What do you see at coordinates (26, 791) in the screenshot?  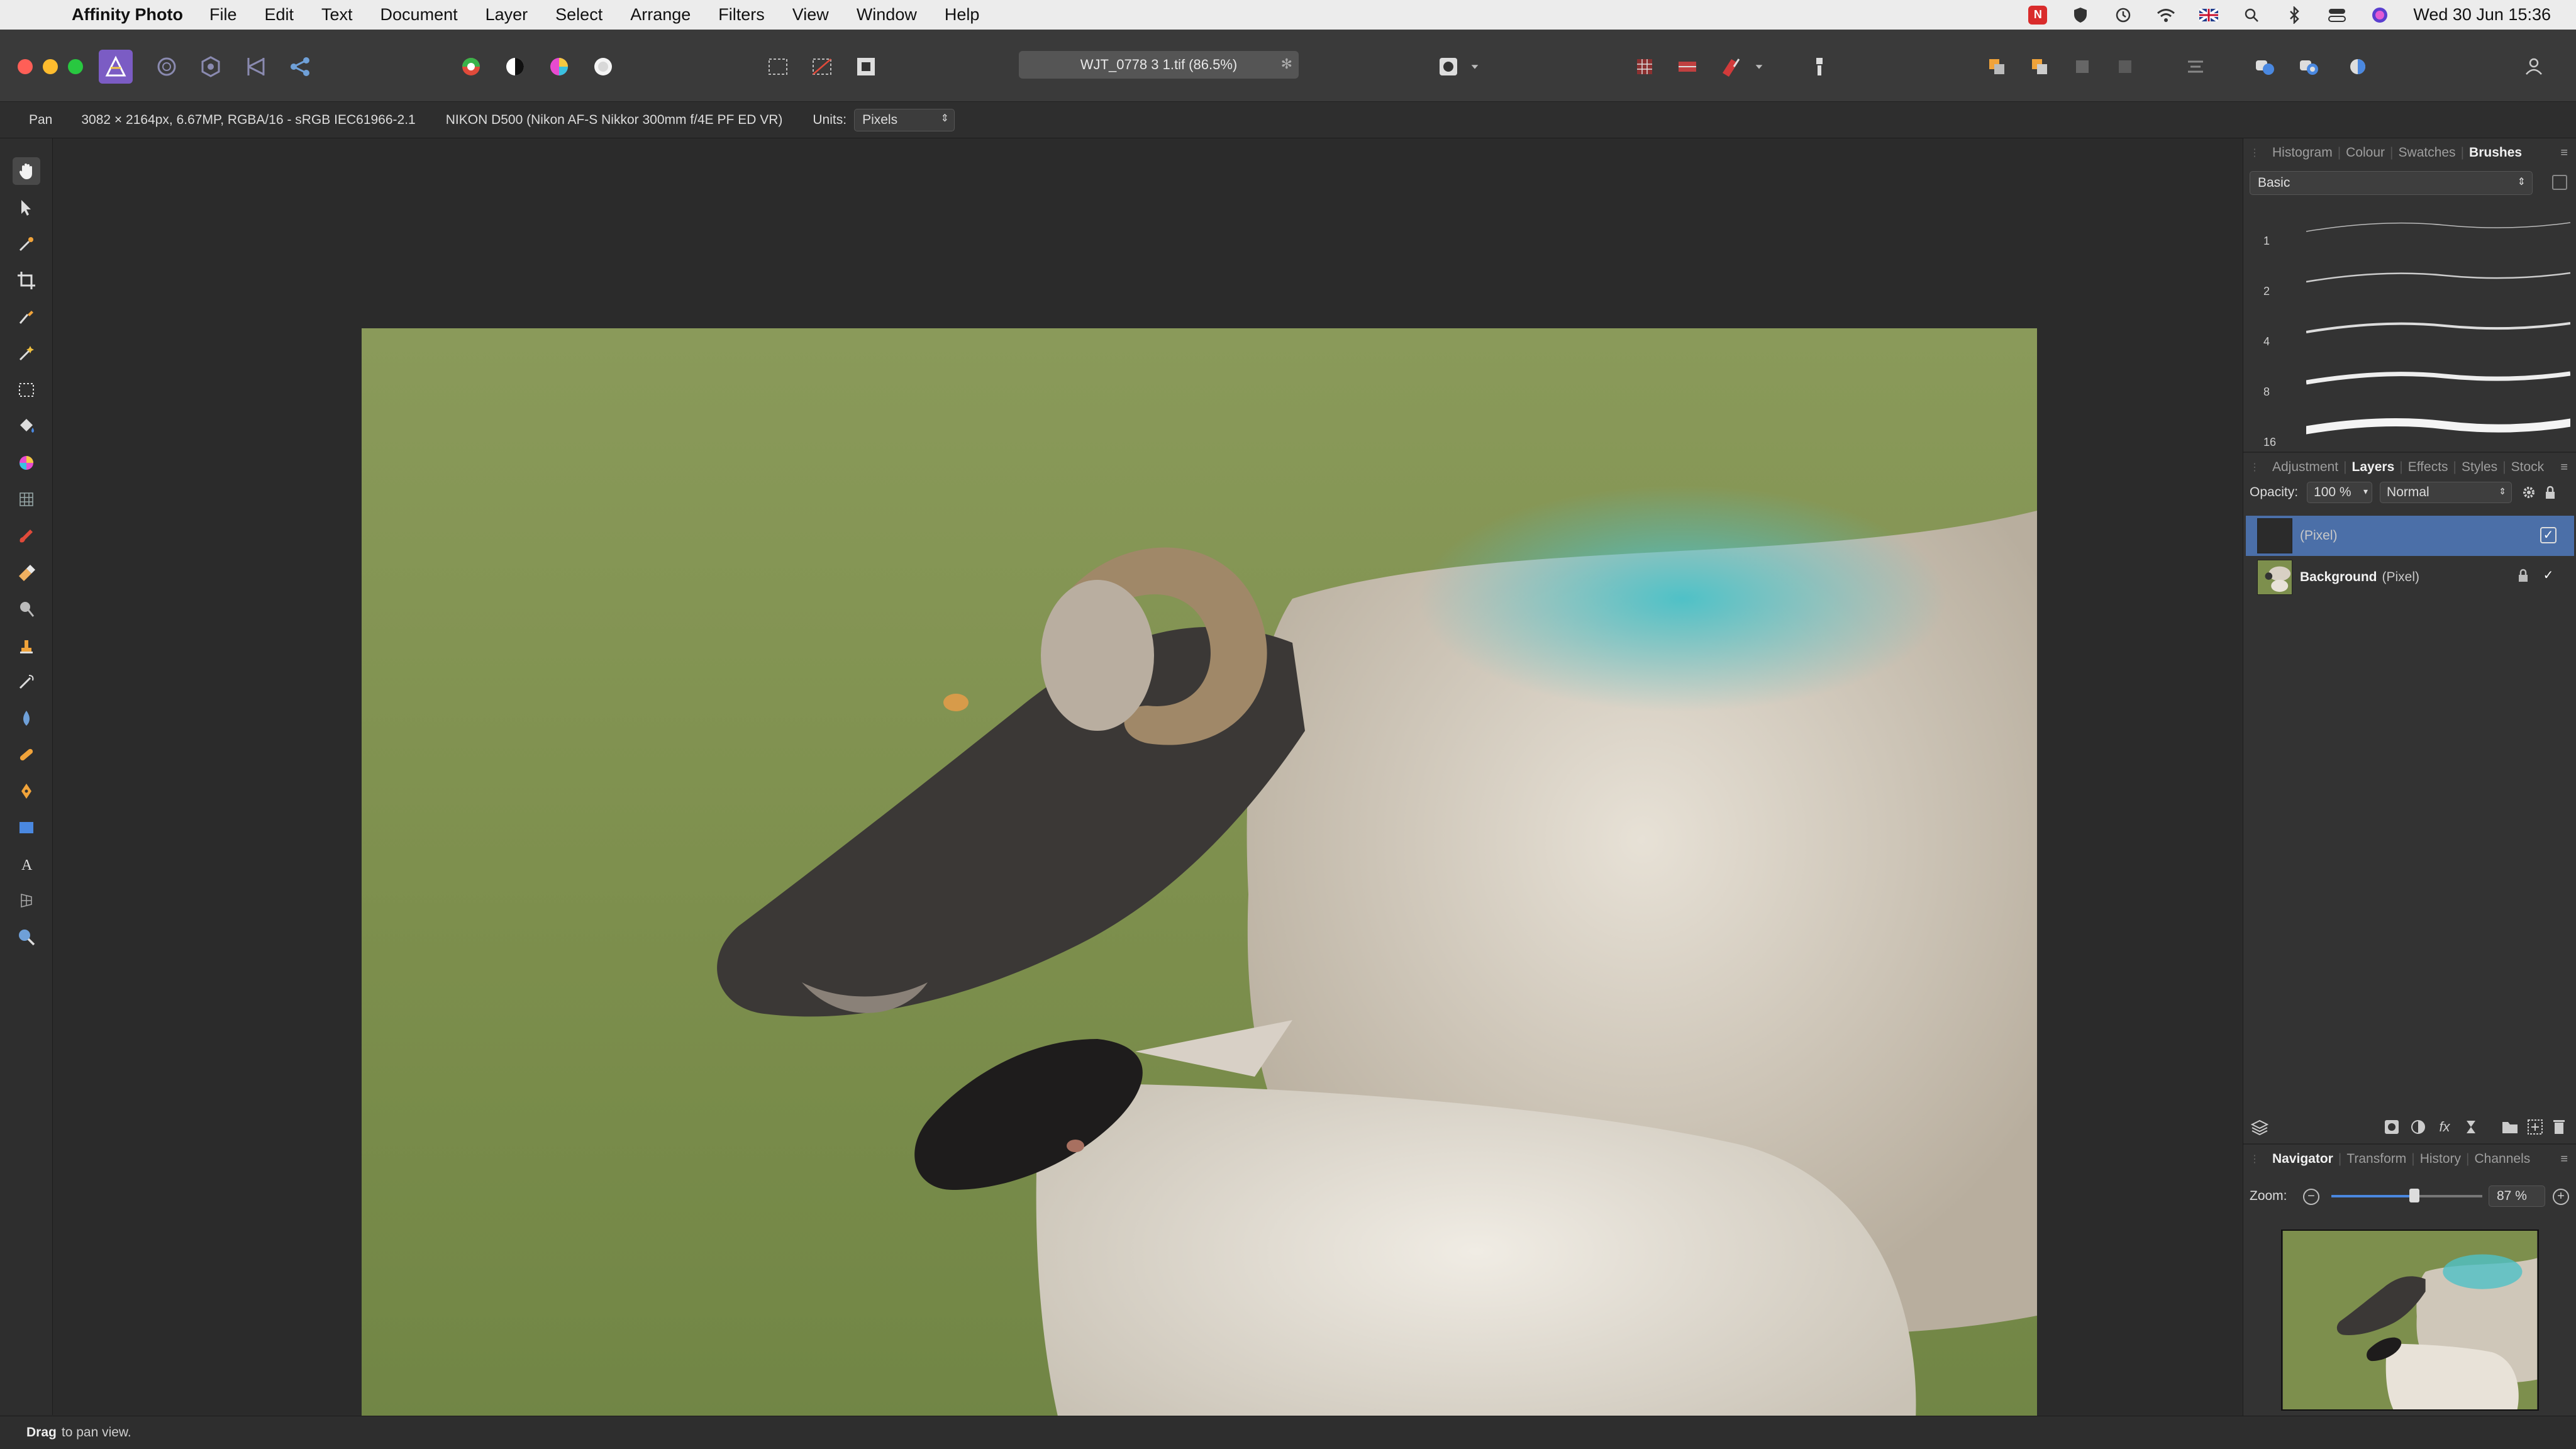 I see `pen-tool-icon` at bounding box center [26, 791].